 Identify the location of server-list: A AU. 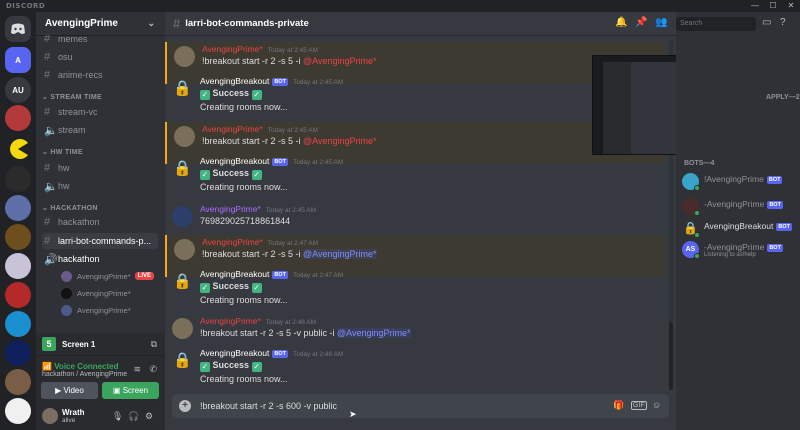
(18, 221).